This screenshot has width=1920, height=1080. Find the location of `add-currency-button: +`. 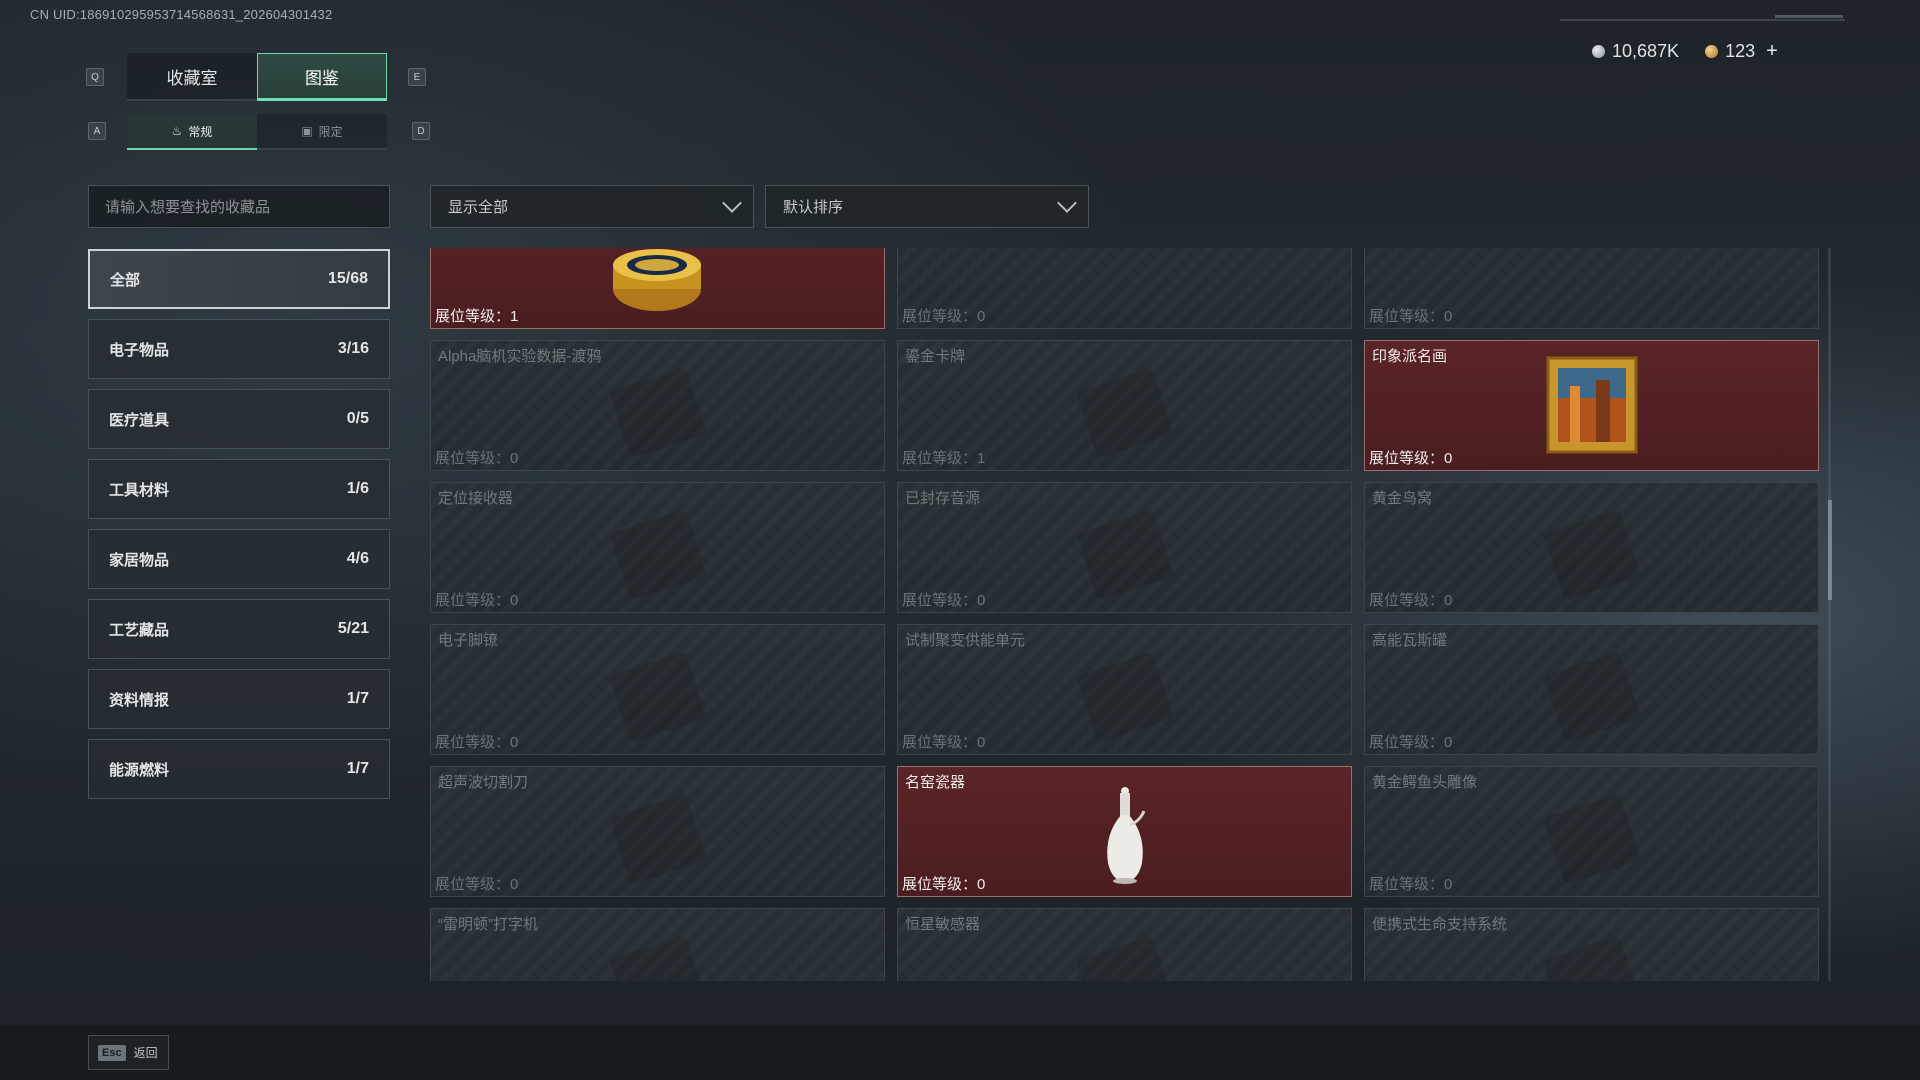

add-currency-button: + is located at coordinates (1772, 51).